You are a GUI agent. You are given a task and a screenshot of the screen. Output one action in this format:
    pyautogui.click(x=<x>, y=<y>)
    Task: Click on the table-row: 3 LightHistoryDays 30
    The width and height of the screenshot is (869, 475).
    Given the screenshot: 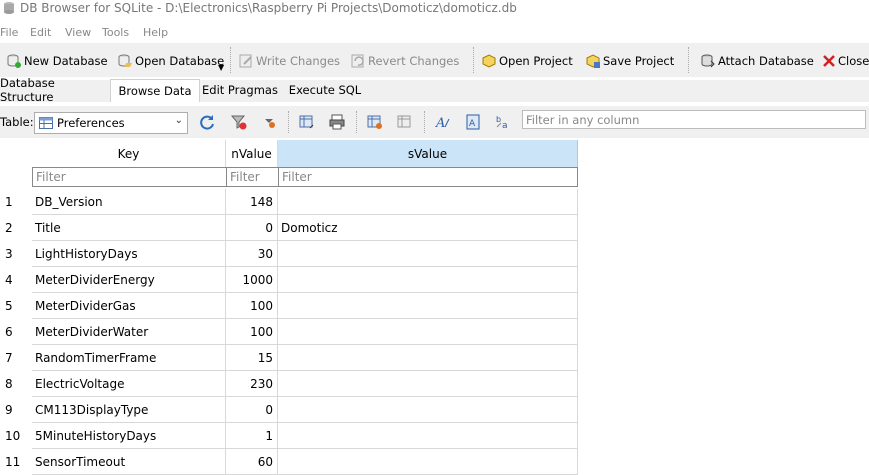 What is the action you would take?
    pyautogui.click(x=289, y=254)
    